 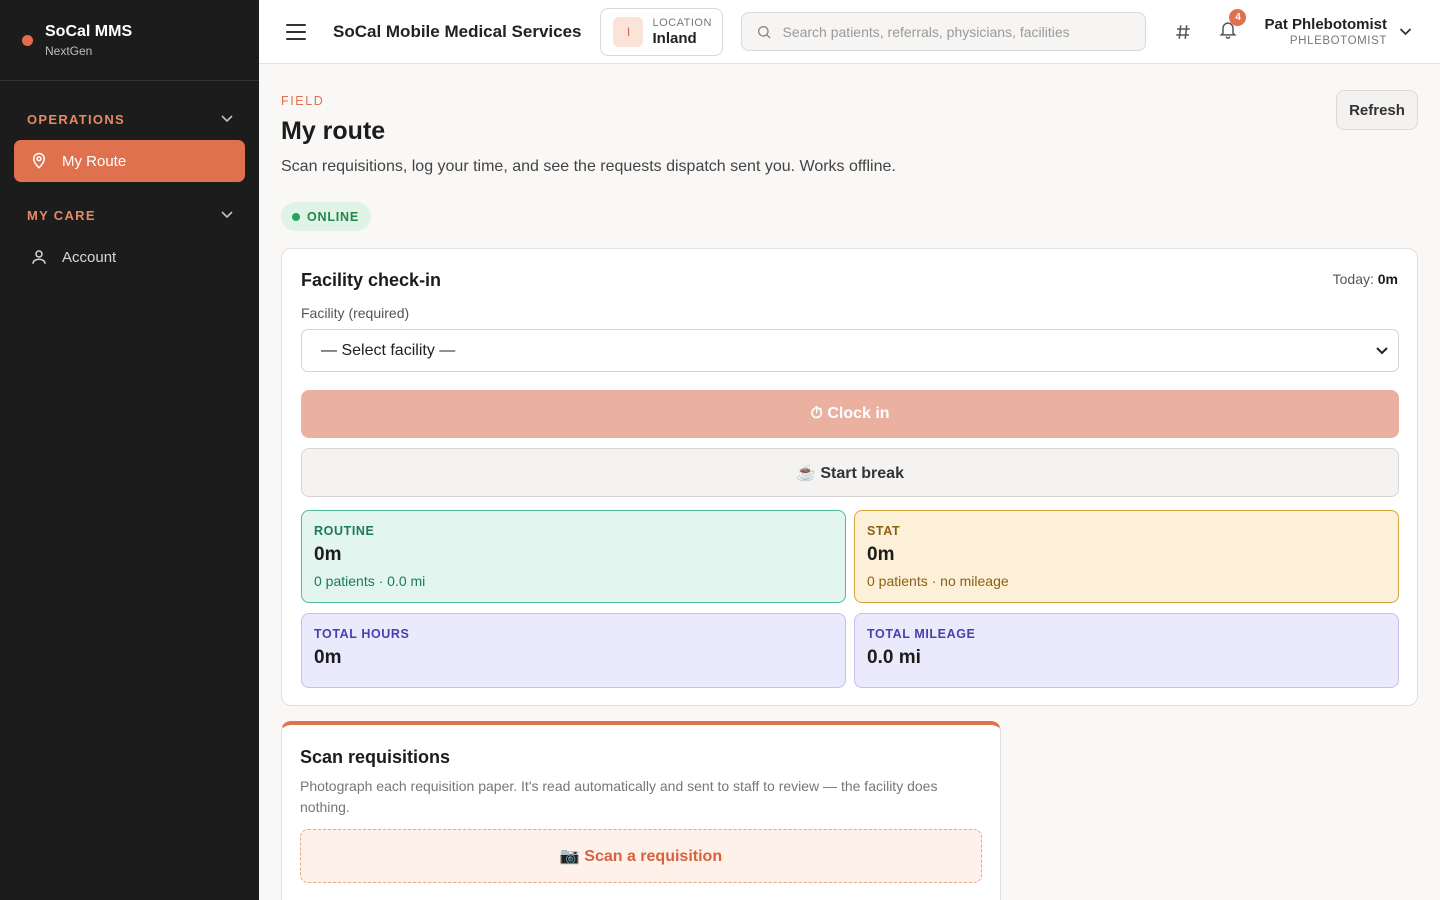 I want to click on status-badge: ONLINE, so click(x=326, y=216).